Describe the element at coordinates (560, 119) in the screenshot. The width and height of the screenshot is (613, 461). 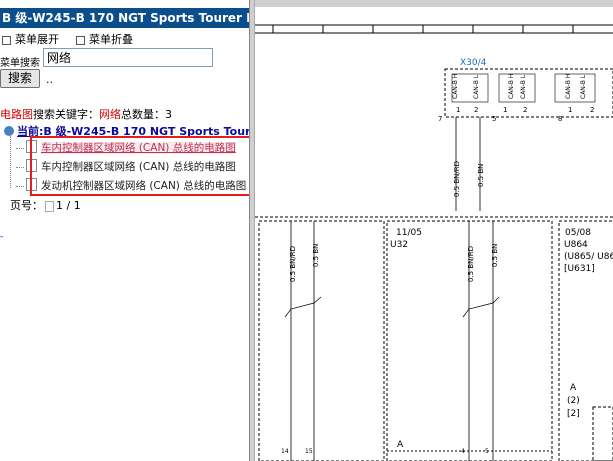
I see `svg-text: 8` at that location.